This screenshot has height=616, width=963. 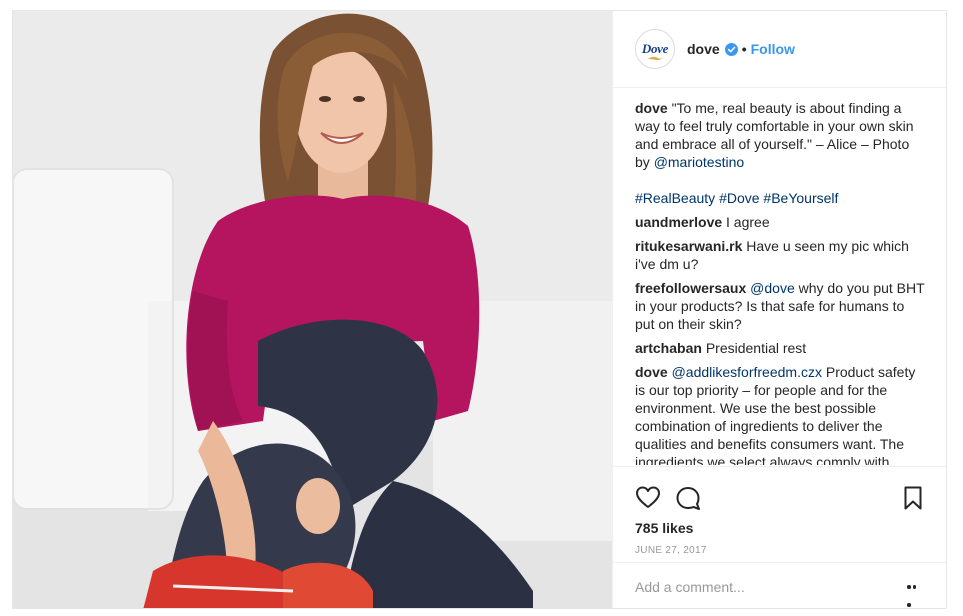 I want to click on likes-count: 785 likes, so click(x=664, y=528).